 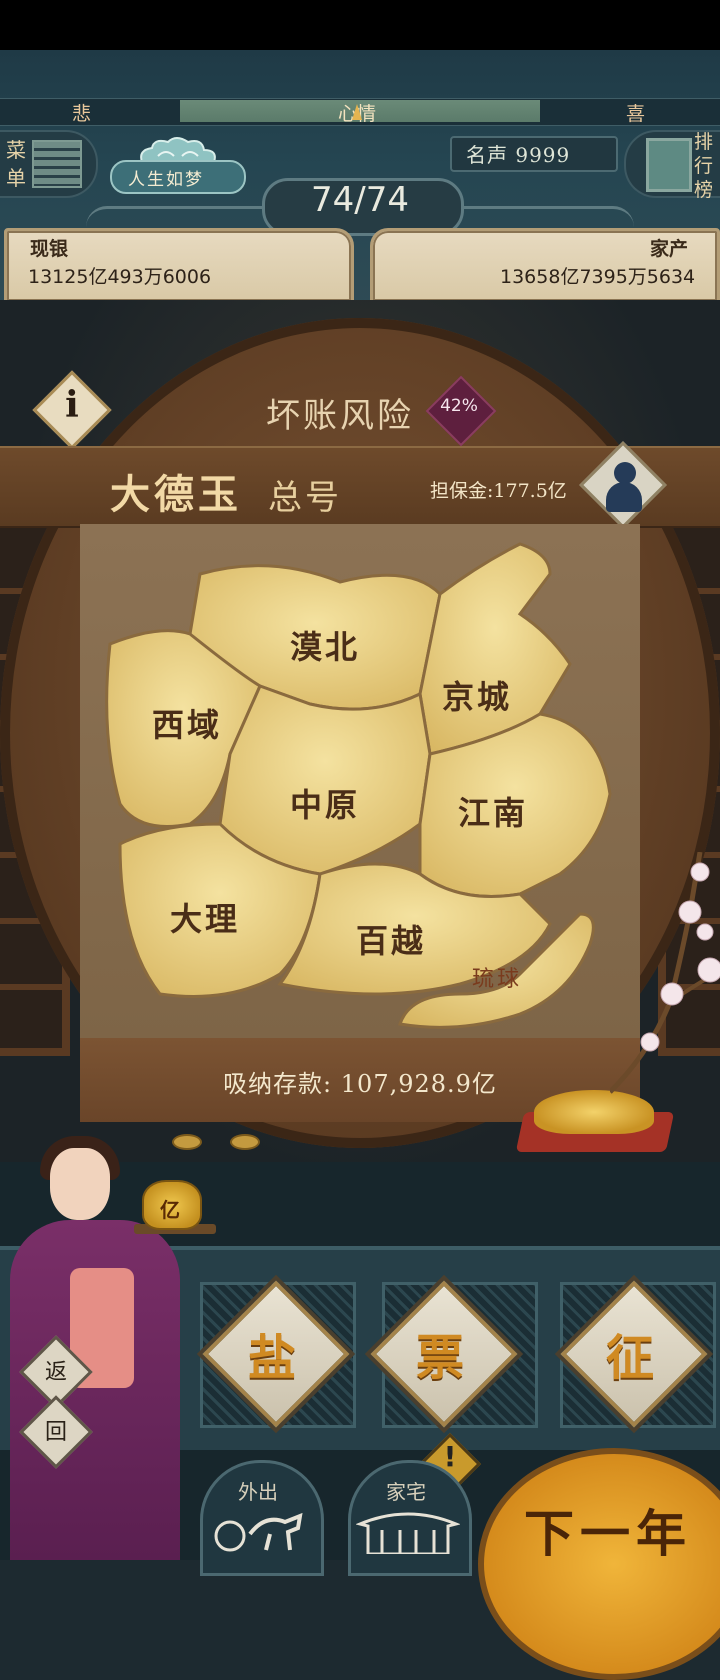 I want to click on back-label-top: 返, so click(x=56, y=1370).